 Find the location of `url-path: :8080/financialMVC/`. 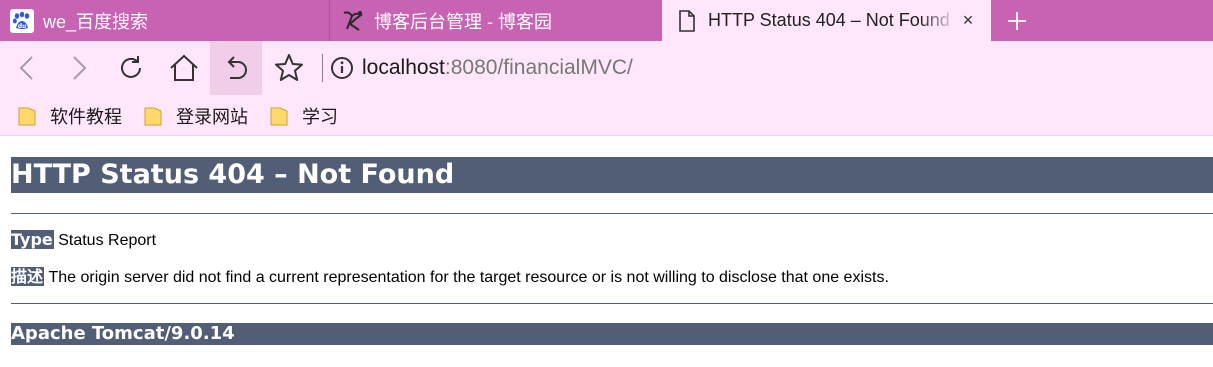

url-path: :8080/financialMVC/ is located at coordinates (538, 67).